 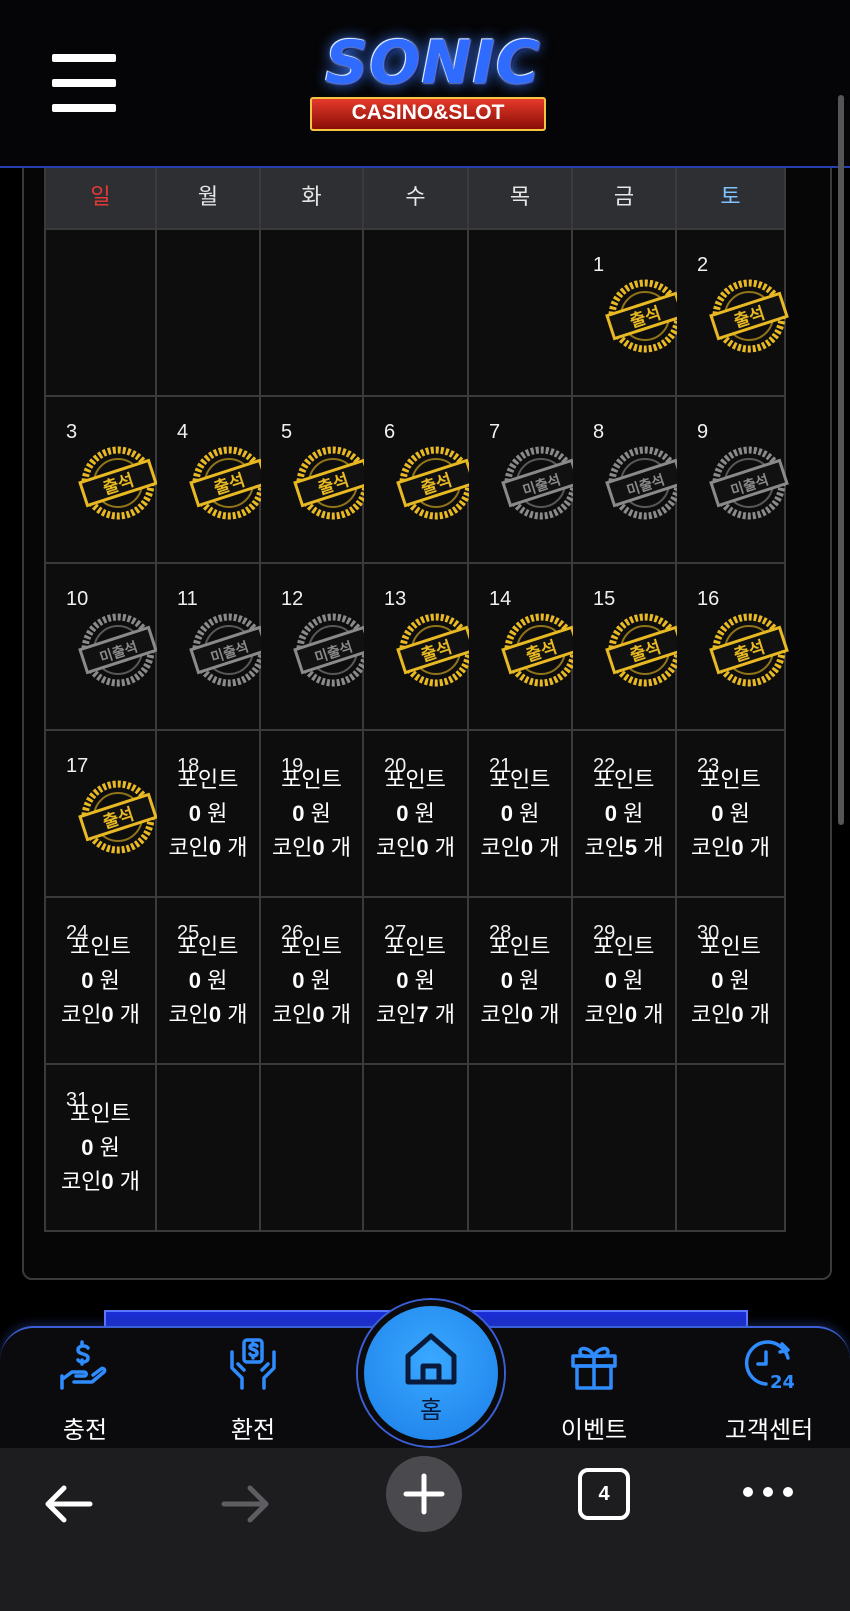 I want to click on deposit-hand-icon, so click(x=83, y=1365).